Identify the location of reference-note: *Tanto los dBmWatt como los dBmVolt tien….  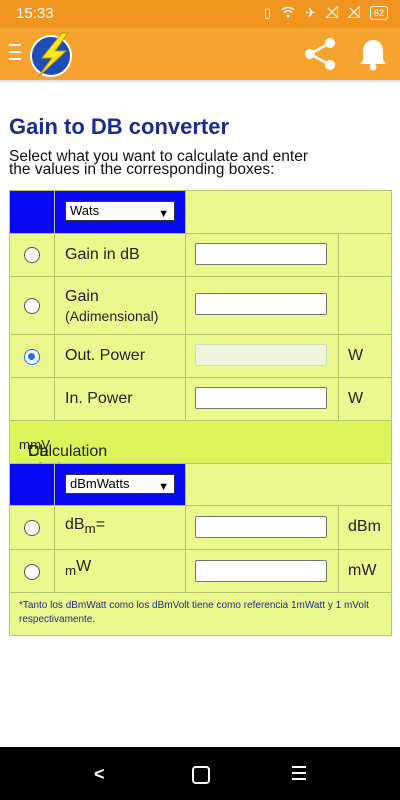
(194, 612).